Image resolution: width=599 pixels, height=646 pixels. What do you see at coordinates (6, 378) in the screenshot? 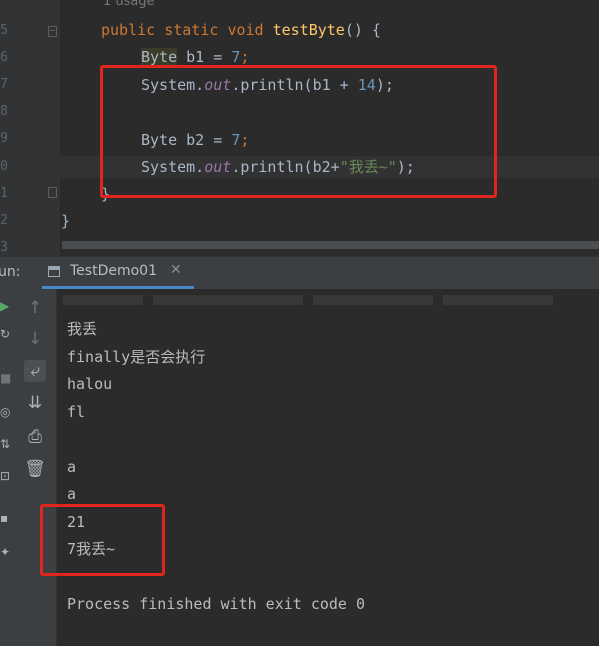
I see `stop-icon: ■` at bounding box center [6, 378].